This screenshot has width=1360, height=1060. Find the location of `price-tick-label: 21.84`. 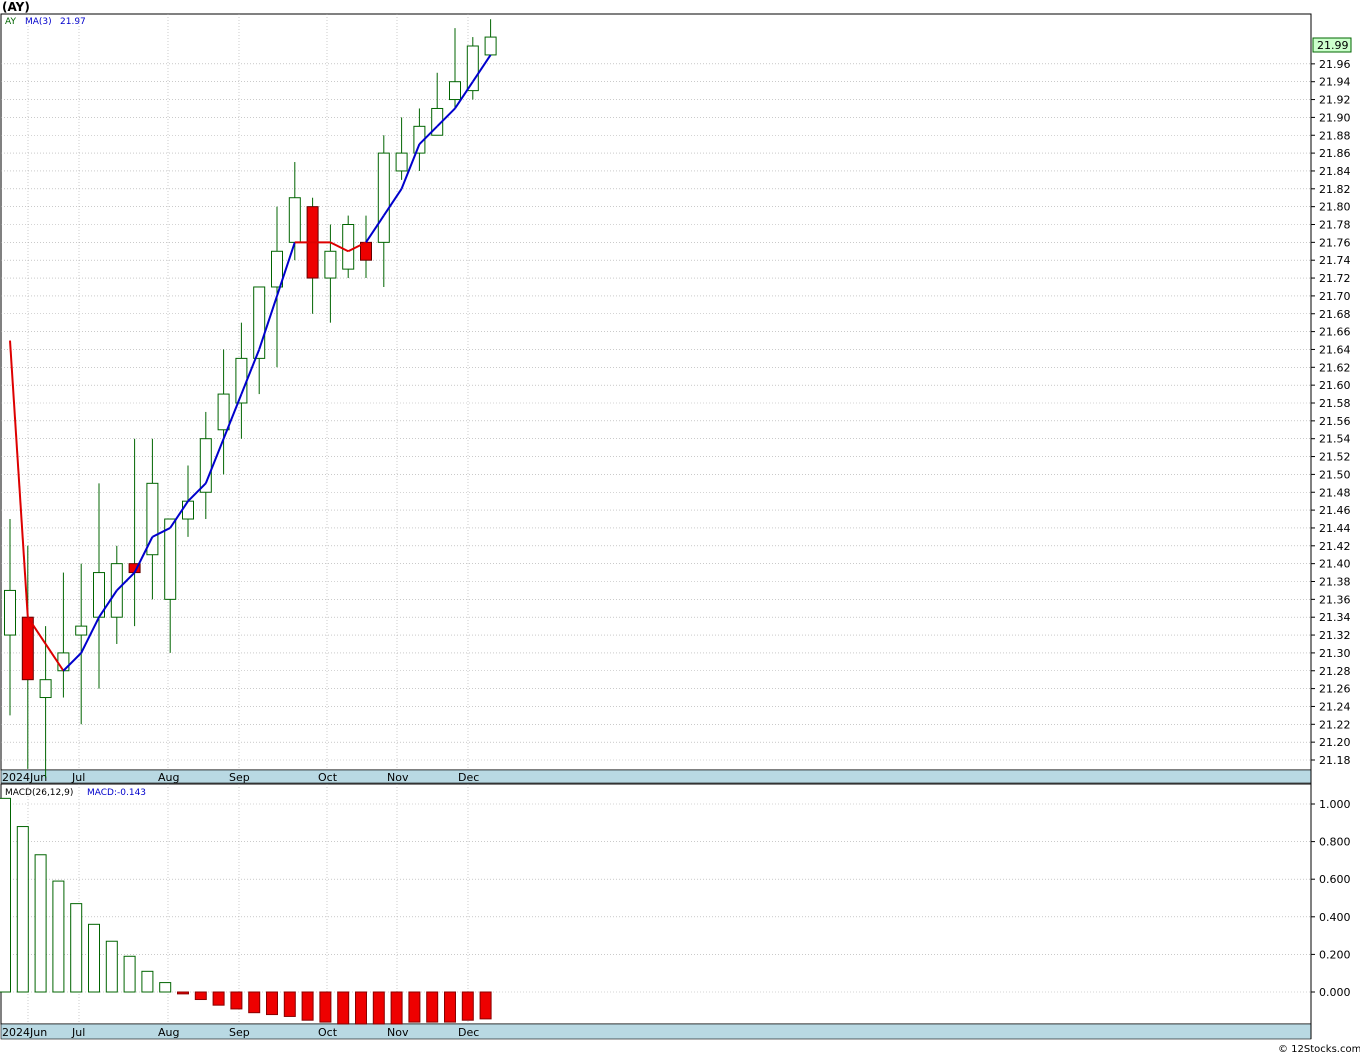

price-tick-label: 21.84 is located at coordinates (1335, 171).